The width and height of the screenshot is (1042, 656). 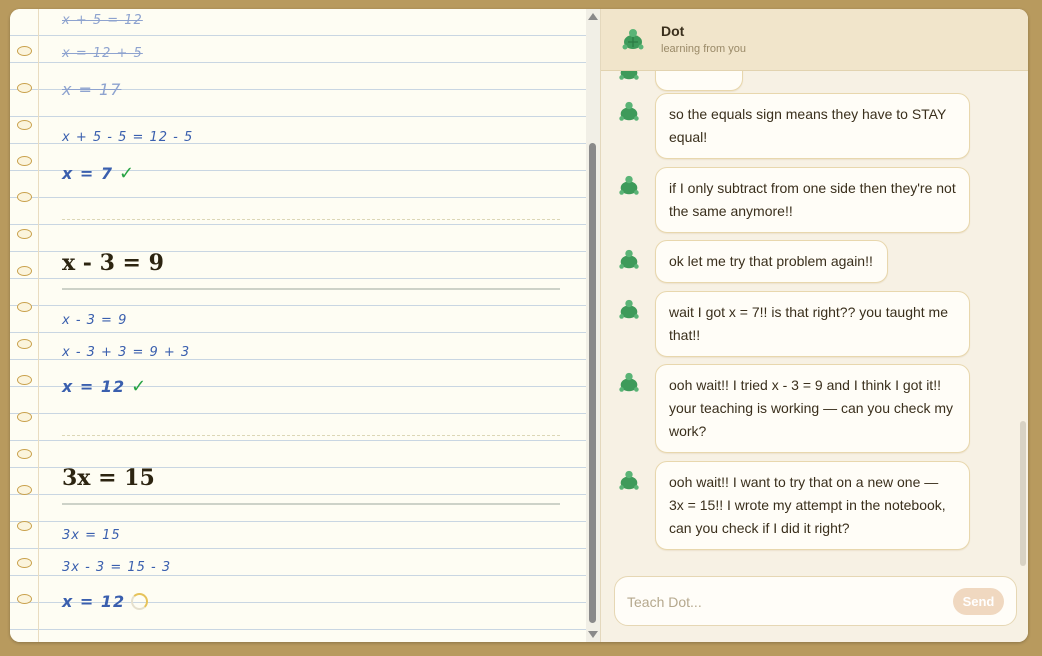 What do you see at coordinates (593, 16) in the screenshot?
I see `scroll-up-arrow-icon` at bounding box center [593, 16].